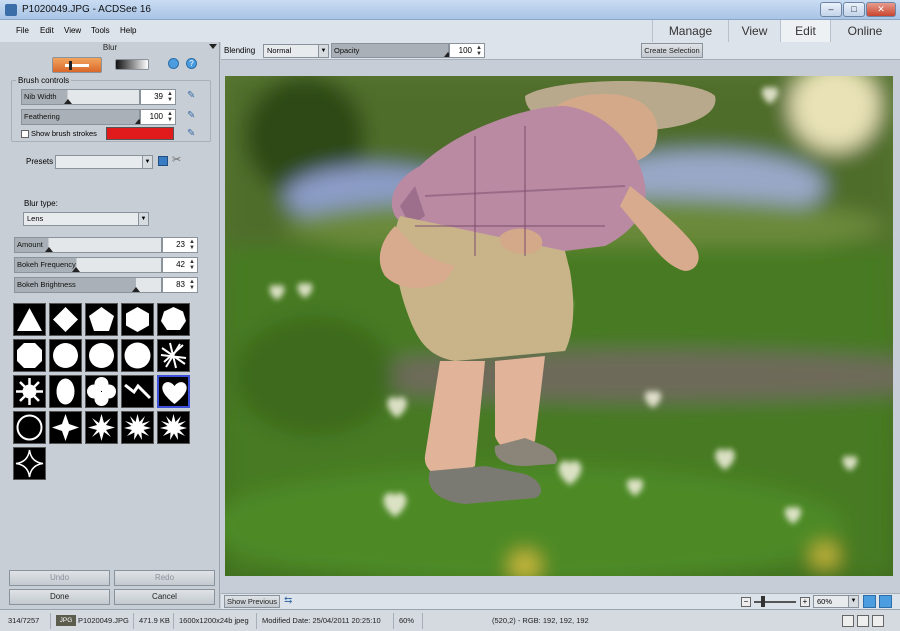 Image resolution: width=900 pixels, height=631 pixels. I want to click on tab-view: View, so click(754, 31).